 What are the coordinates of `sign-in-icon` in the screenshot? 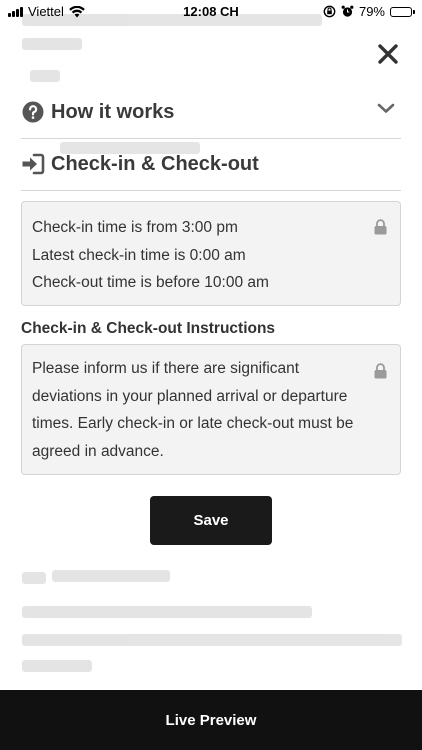 It's located at (33, 164).